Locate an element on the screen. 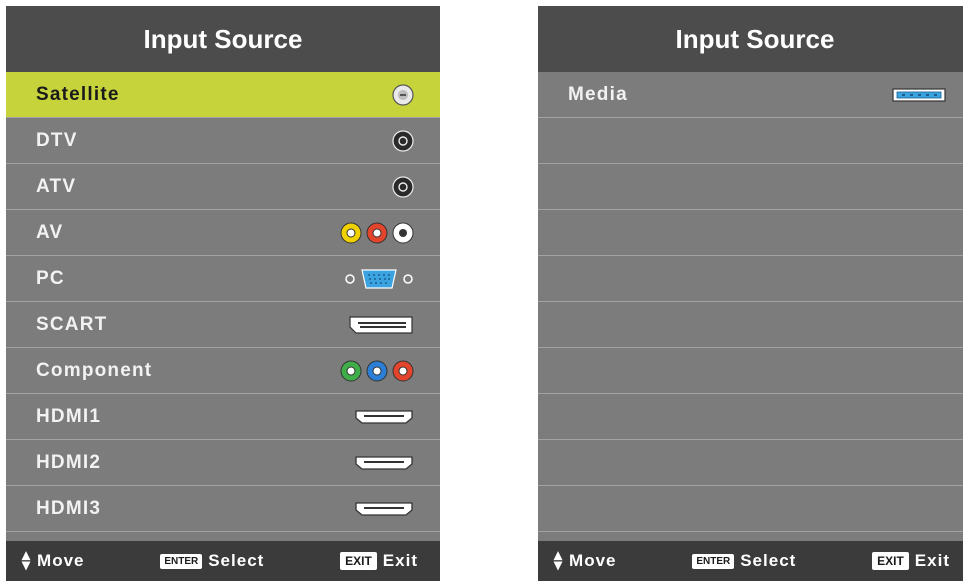 The width and height of the screenshot is (963, 585). component-rca-connector-icon is located at coordinates (377, 371).